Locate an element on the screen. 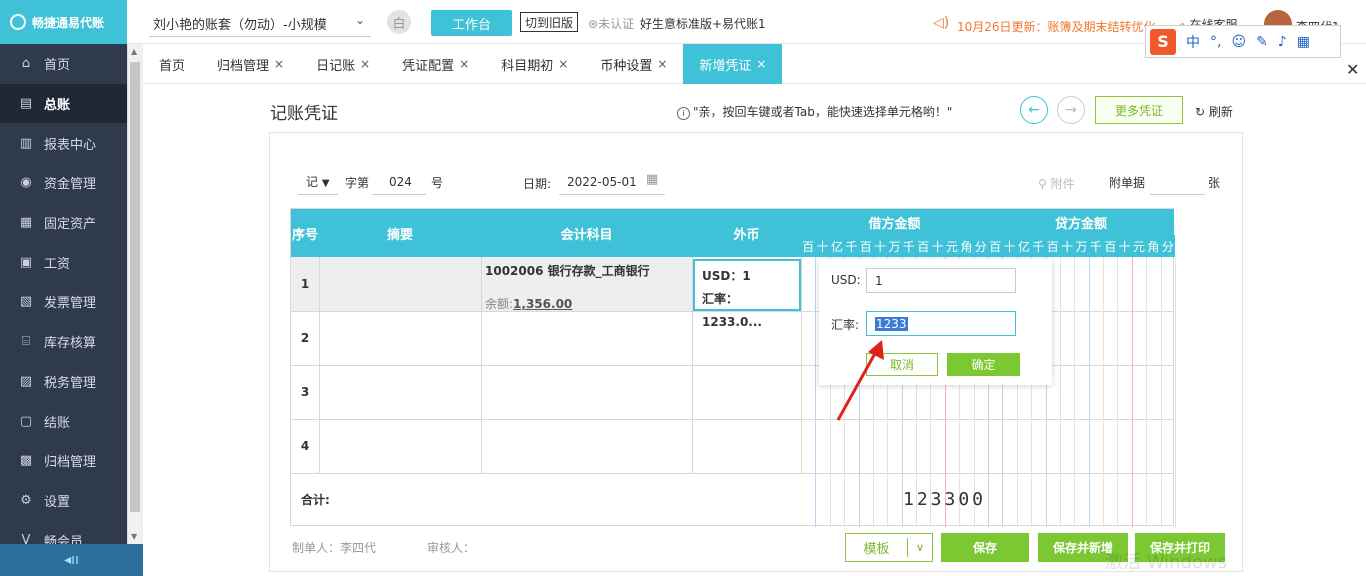  scrollbar-thumb is located at coordinates (135, 287).